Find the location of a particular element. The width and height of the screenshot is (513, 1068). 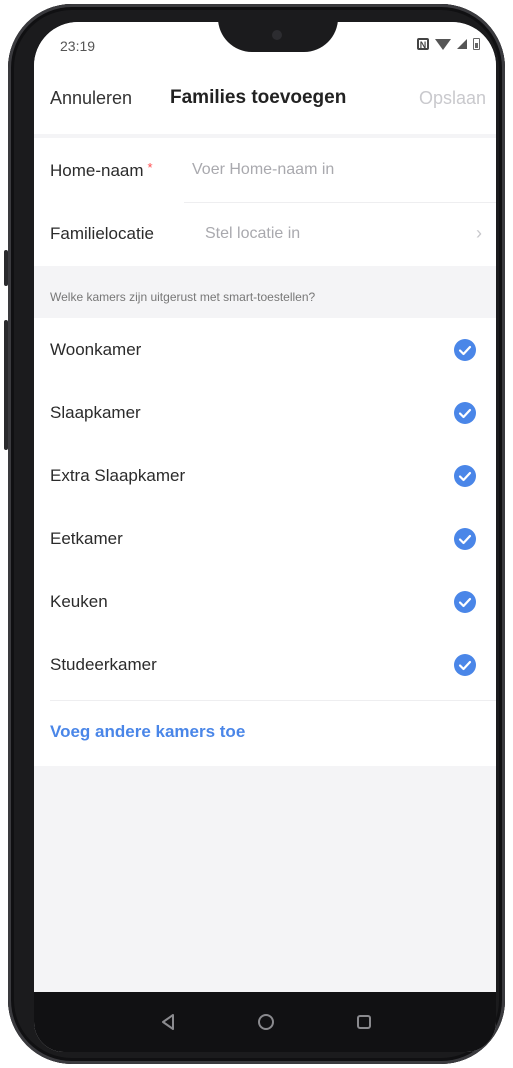

back-triangle-icon is located at coordinates (168, 1022).